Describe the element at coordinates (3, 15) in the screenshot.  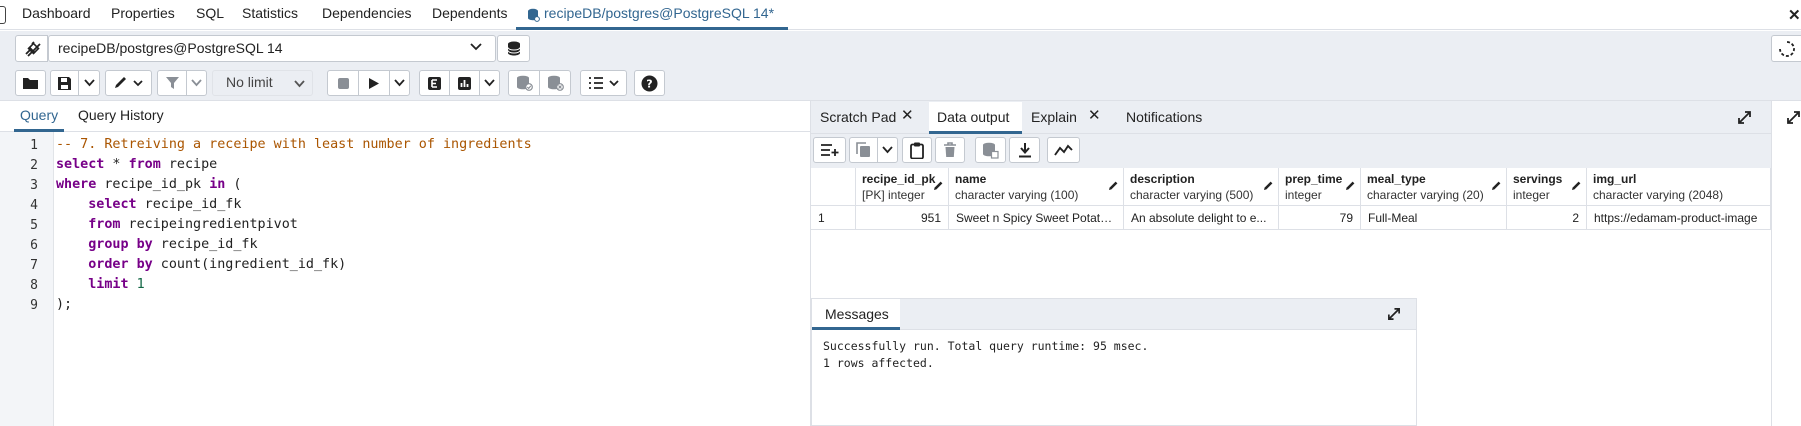
I see `panel-edge-icon` at that location.